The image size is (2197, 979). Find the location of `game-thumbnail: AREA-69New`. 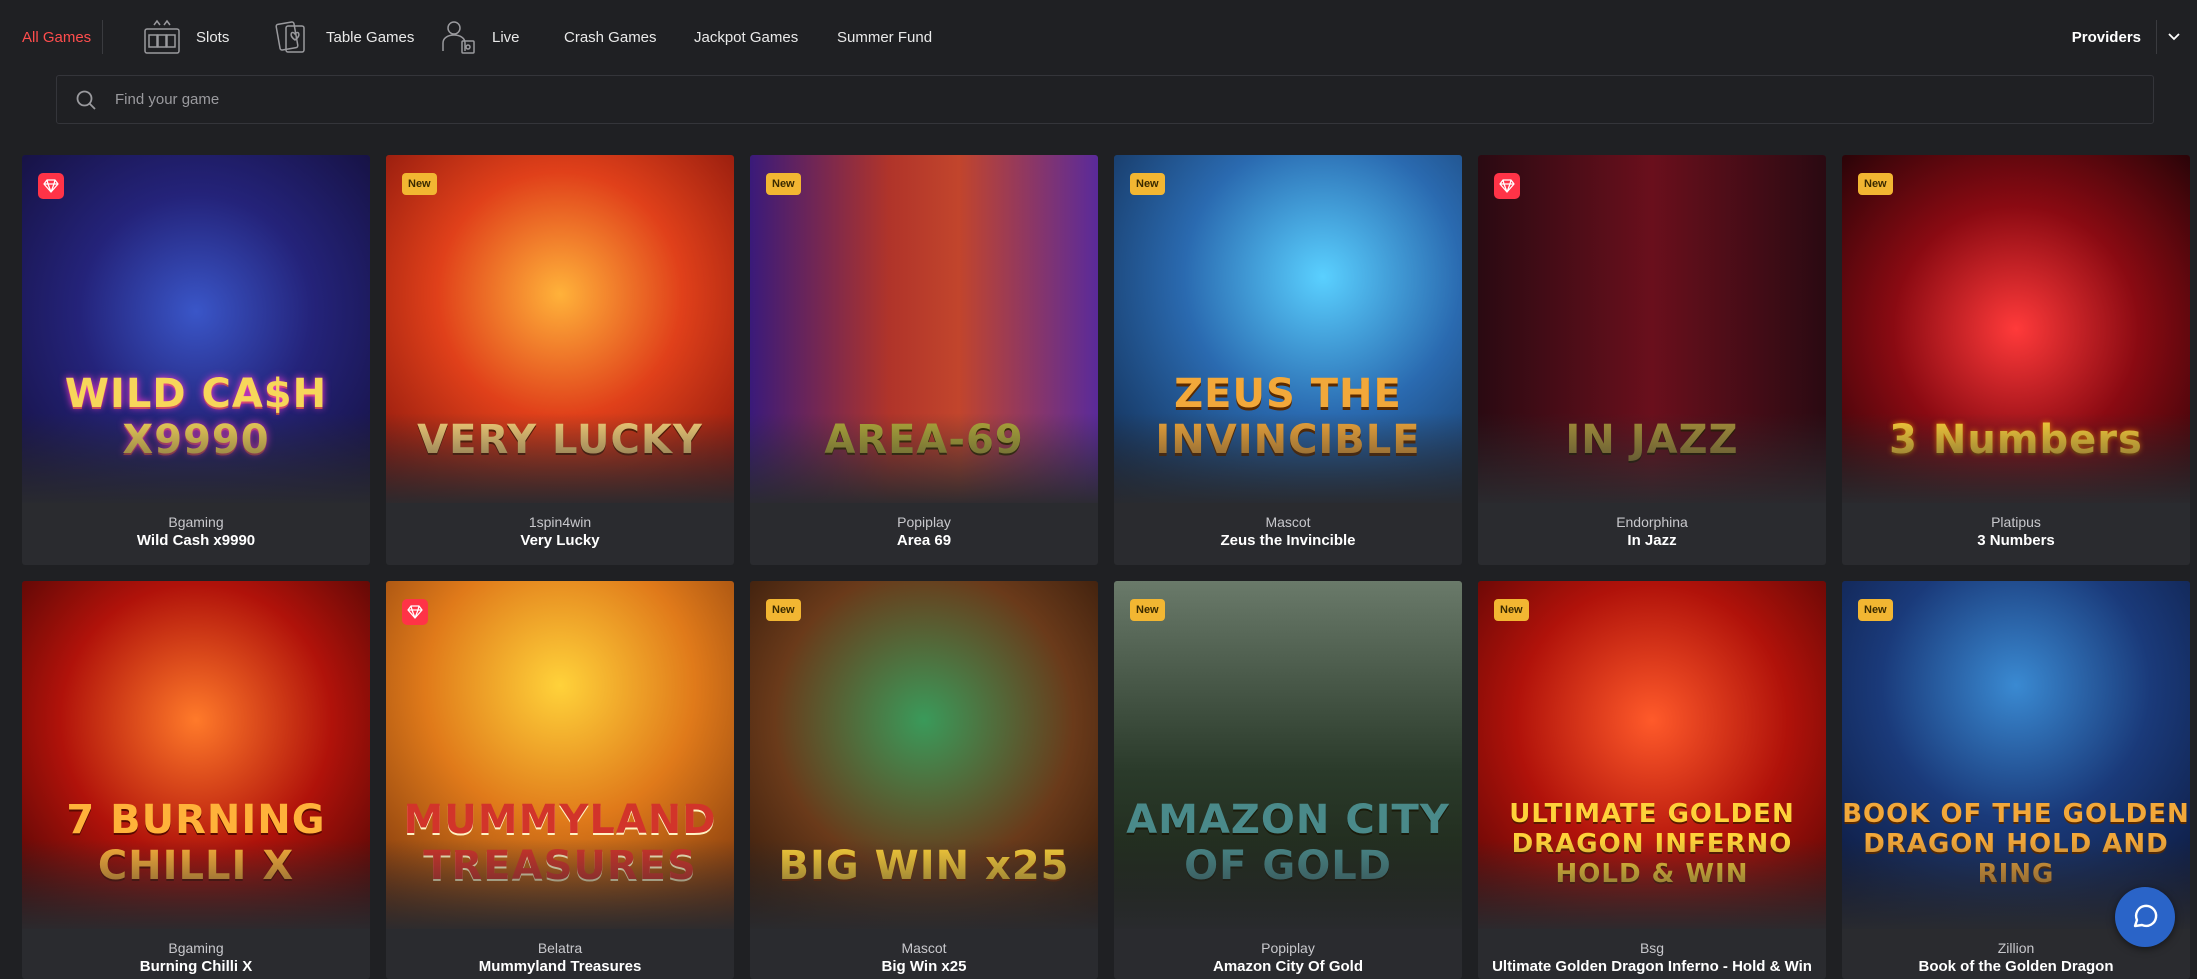

game-thumbnail: AREA-69New is located at coordinates (924, 329).